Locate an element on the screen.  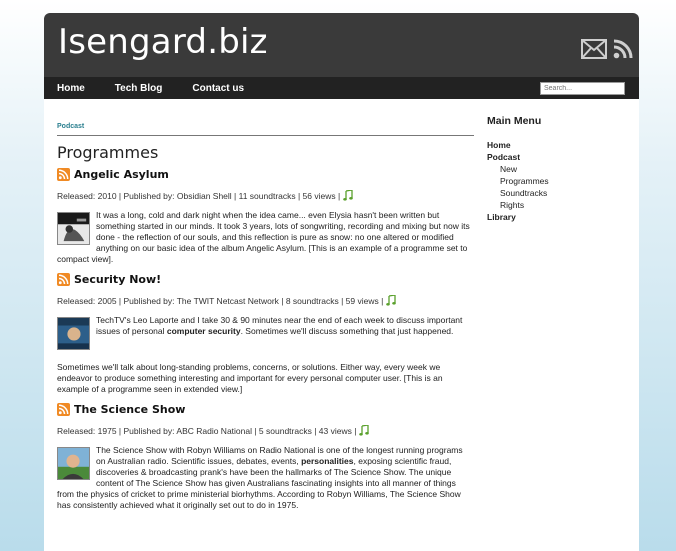
site-title: Isengard.biz is located at coordinates (163, 42).